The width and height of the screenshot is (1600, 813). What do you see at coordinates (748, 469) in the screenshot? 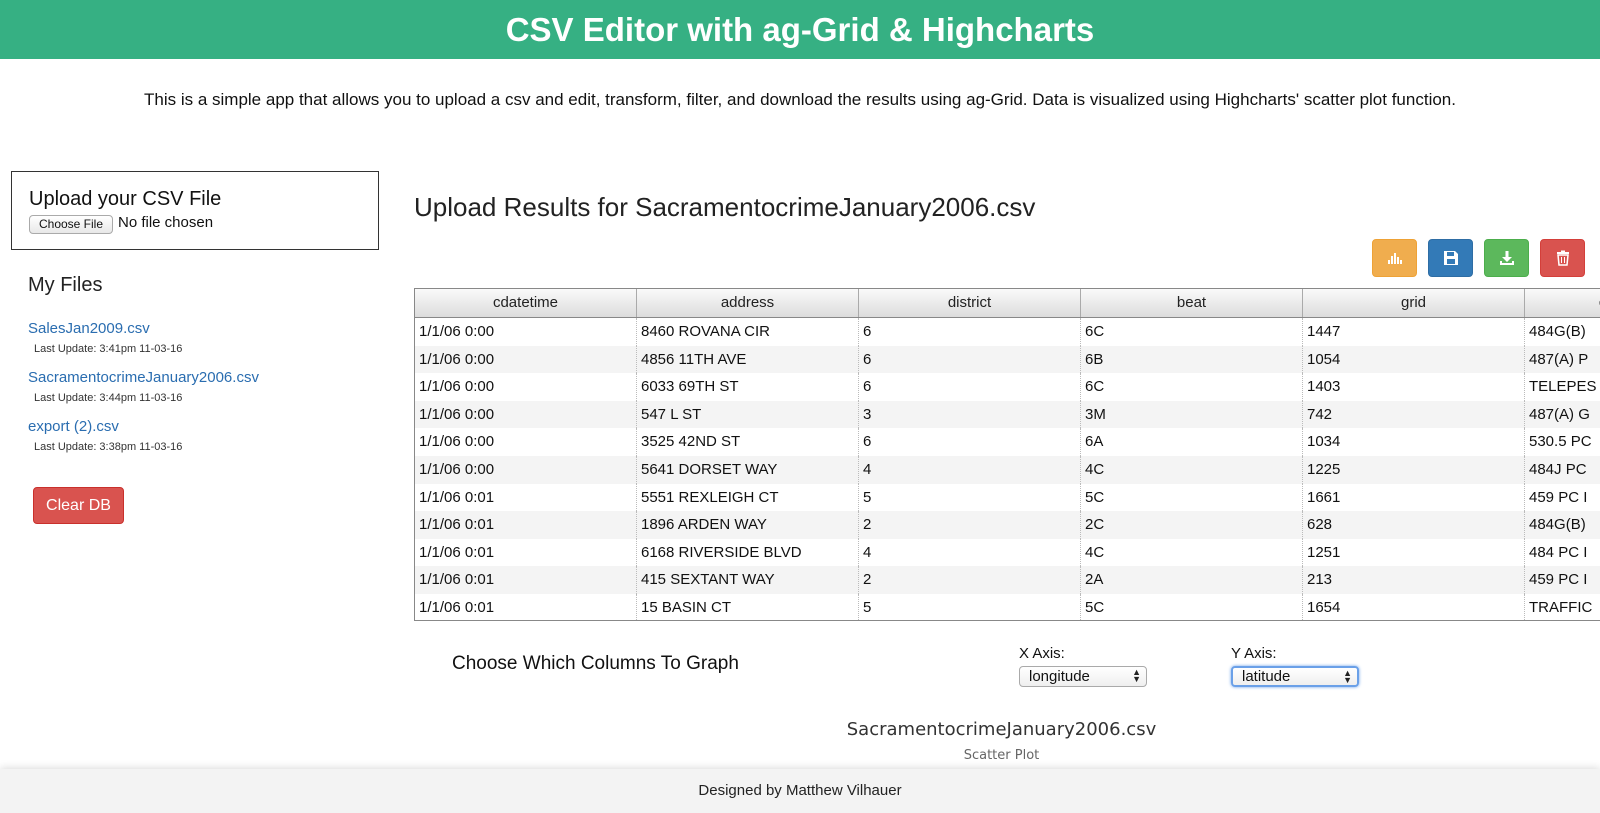
I see `table-cell: 5641 DORSET WAY` at bounding box center [748, 469].